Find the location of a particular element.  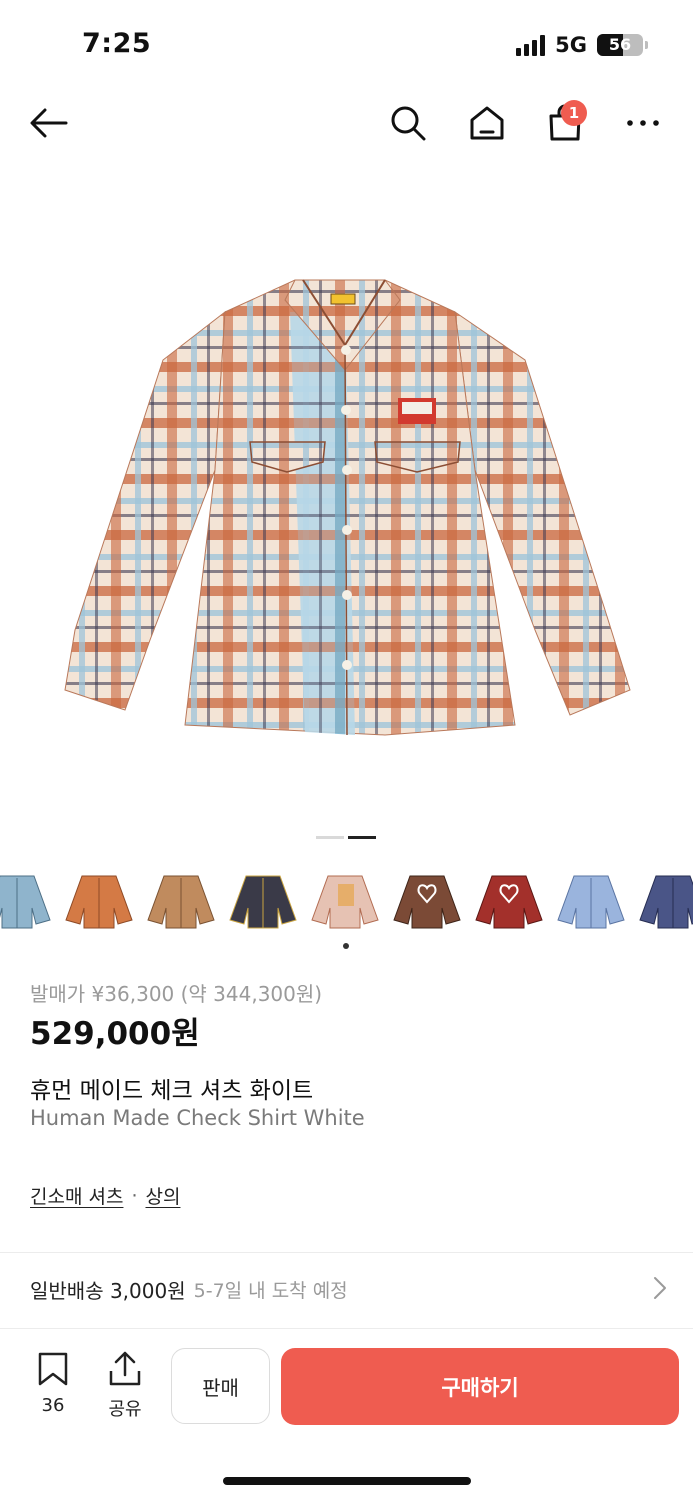

product-name-korean: 휴먼 메이드 체크 셔츠 화이트 is located at coordinates (172, 1091).